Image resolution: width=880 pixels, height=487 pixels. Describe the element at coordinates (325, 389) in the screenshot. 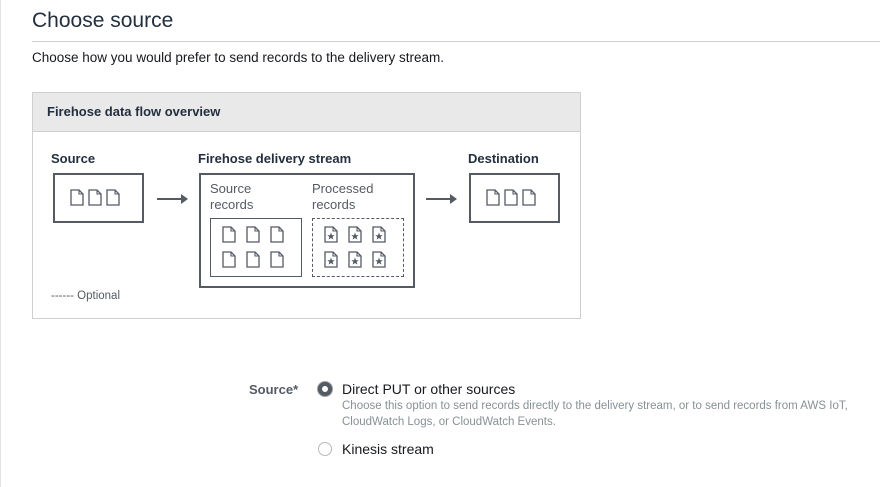

I see `radio-direct-put` at that location.